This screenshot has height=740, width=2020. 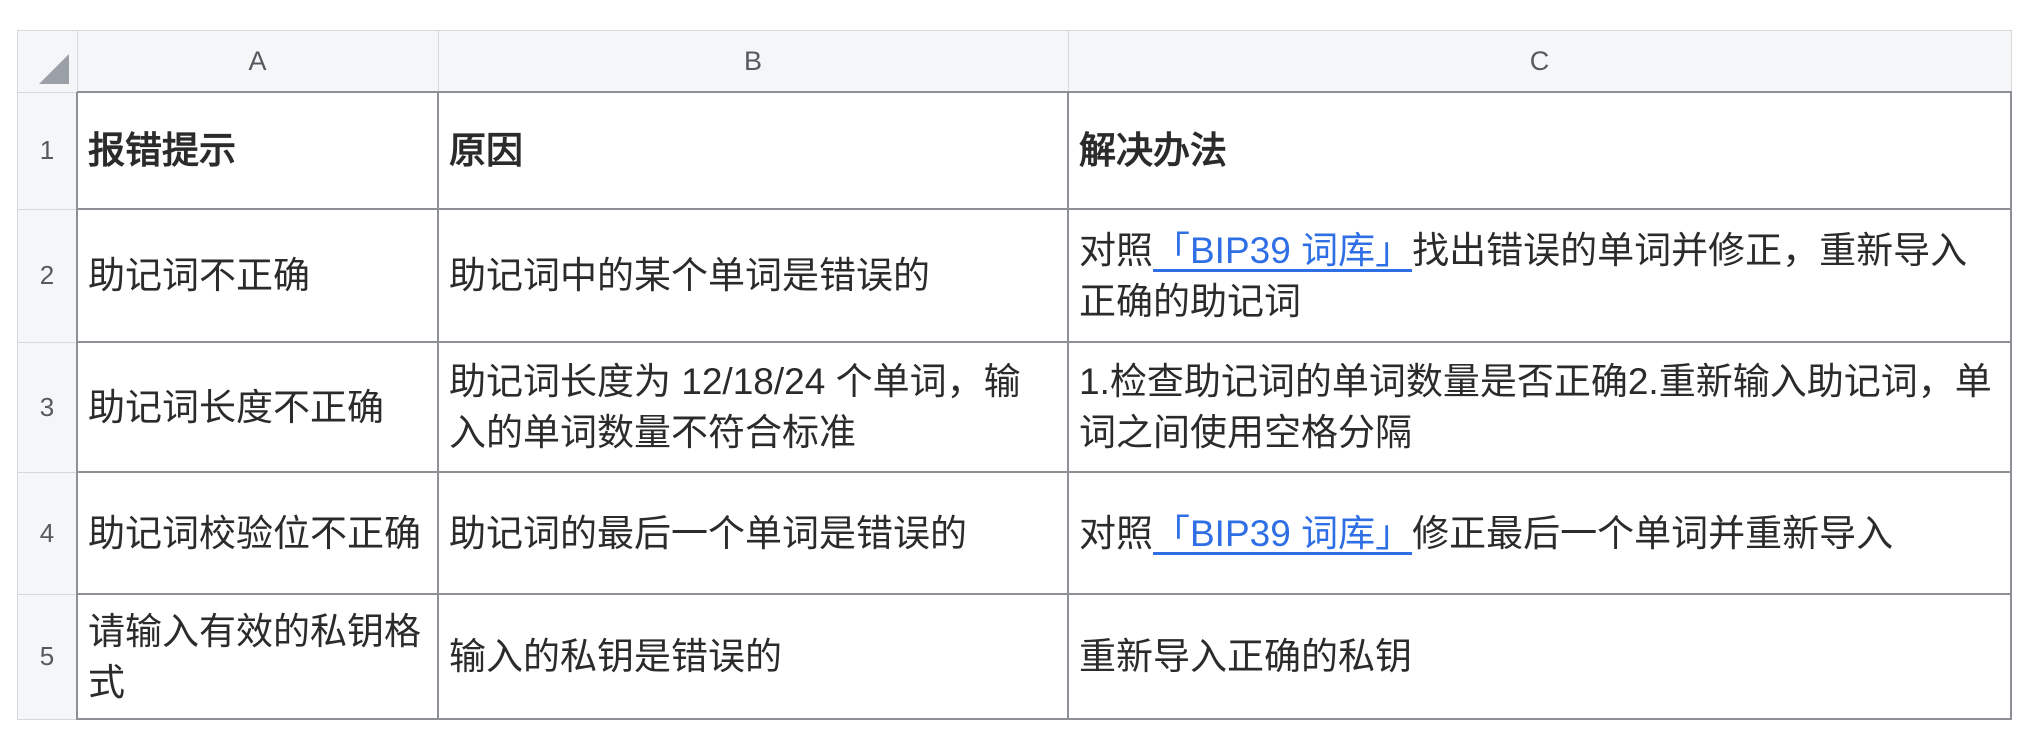 I want to click on column-header-a: A, so click(x=257, y=61).